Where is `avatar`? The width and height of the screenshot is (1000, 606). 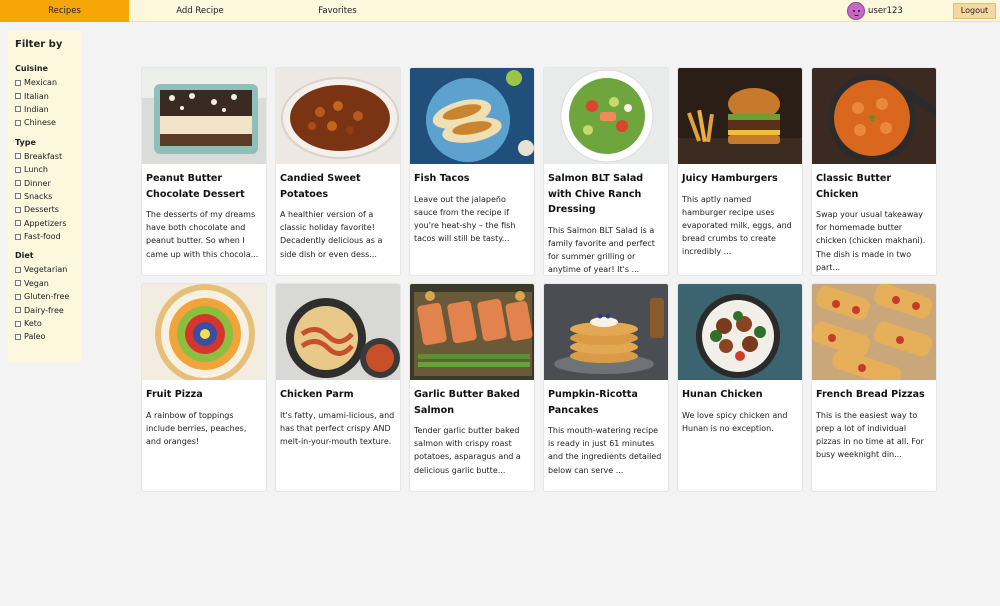
avatar is located at coordinates (856, 11).